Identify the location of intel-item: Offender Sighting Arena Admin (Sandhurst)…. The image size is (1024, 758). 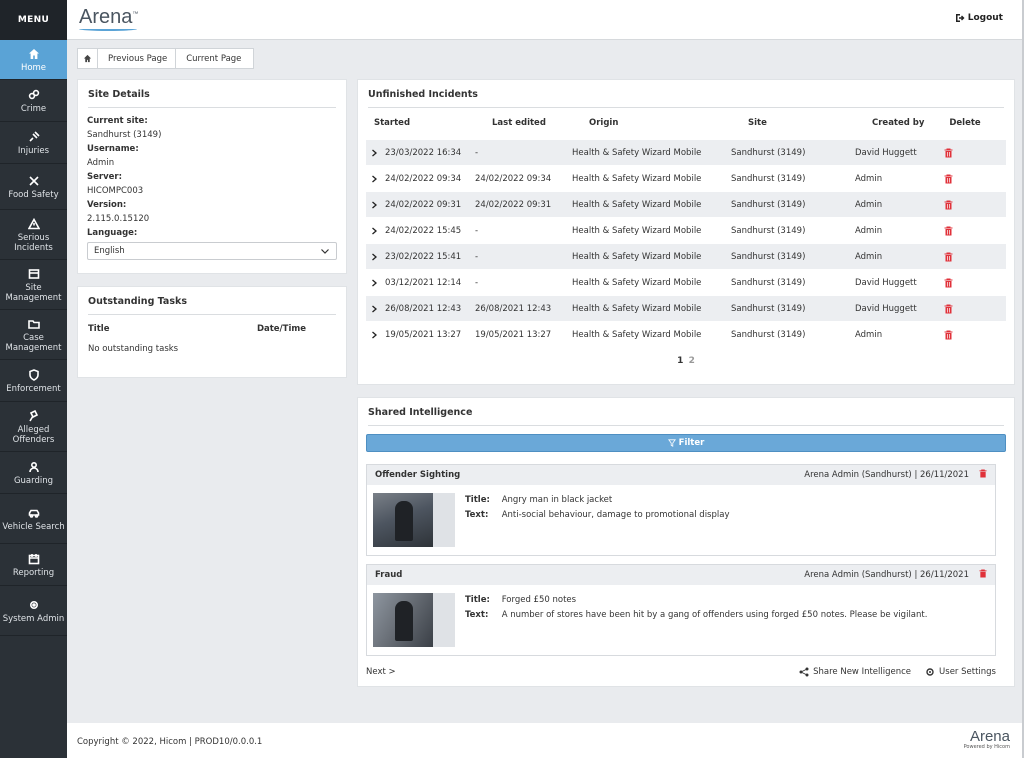
(681, 510).